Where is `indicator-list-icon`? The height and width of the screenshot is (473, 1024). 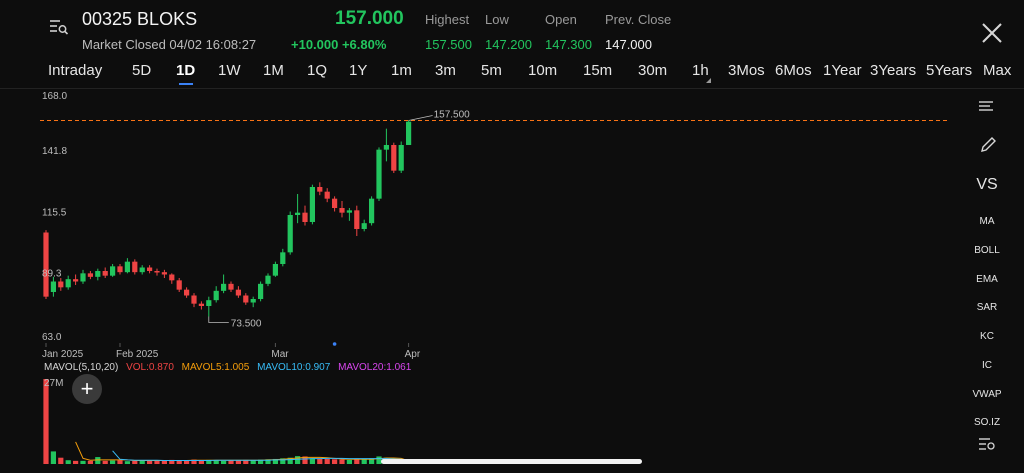 indicator-list-icon is located at coordinates (986, 107).